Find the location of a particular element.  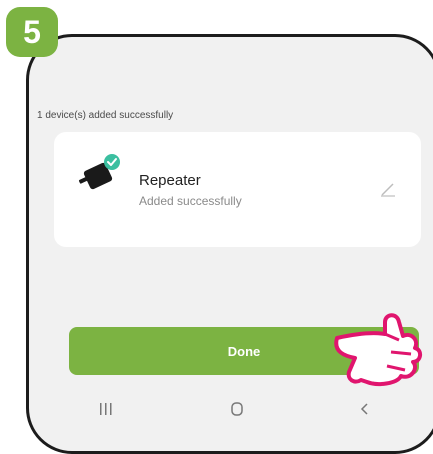

success-header: 1 device(s) added successfully is located at coordinates (105, 115).